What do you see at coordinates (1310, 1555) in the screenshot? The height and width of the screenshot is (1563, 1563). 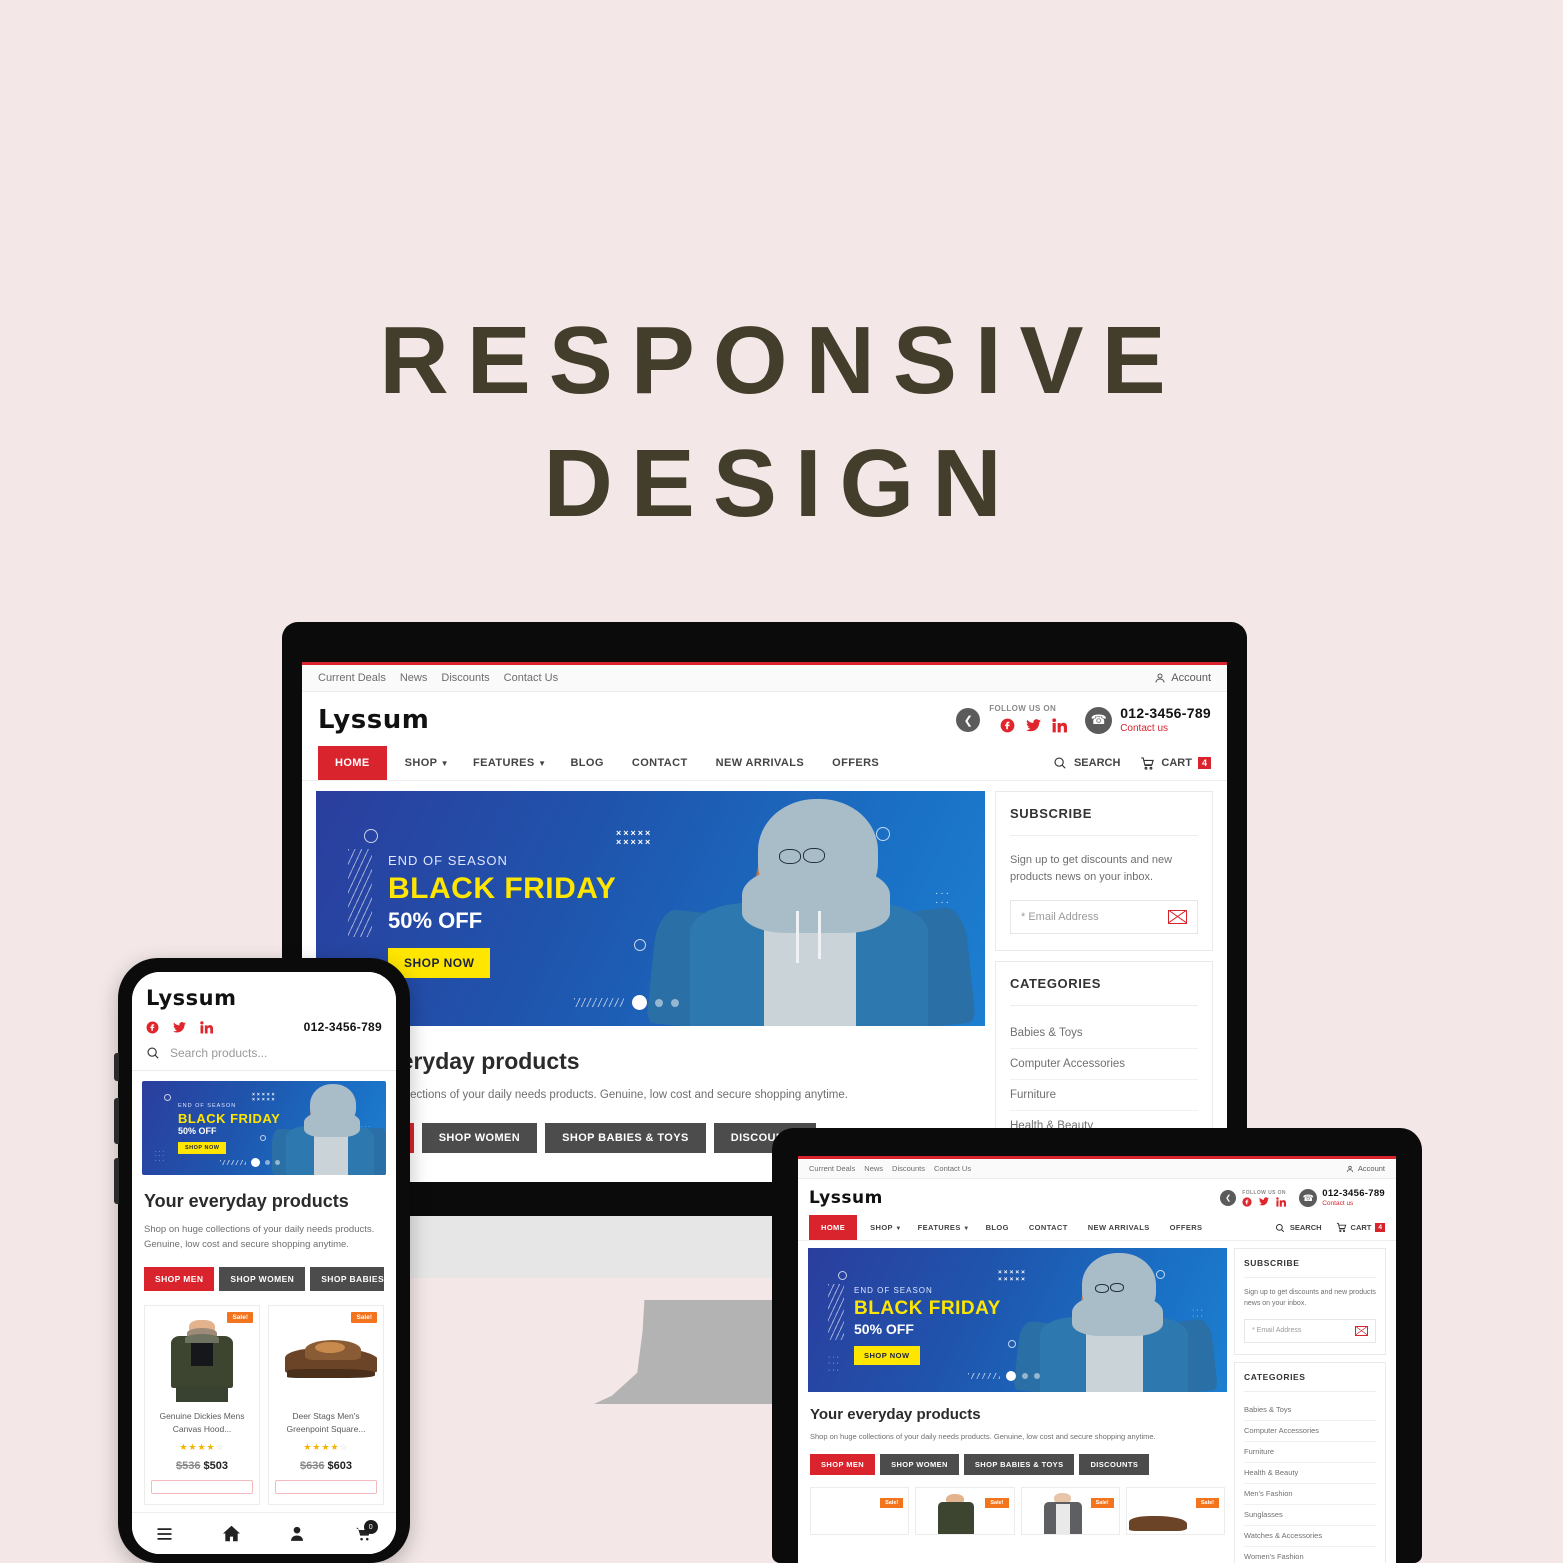 I see `category-womens-fashion: Women's Fashion` at bounding box center [1310, 1555].